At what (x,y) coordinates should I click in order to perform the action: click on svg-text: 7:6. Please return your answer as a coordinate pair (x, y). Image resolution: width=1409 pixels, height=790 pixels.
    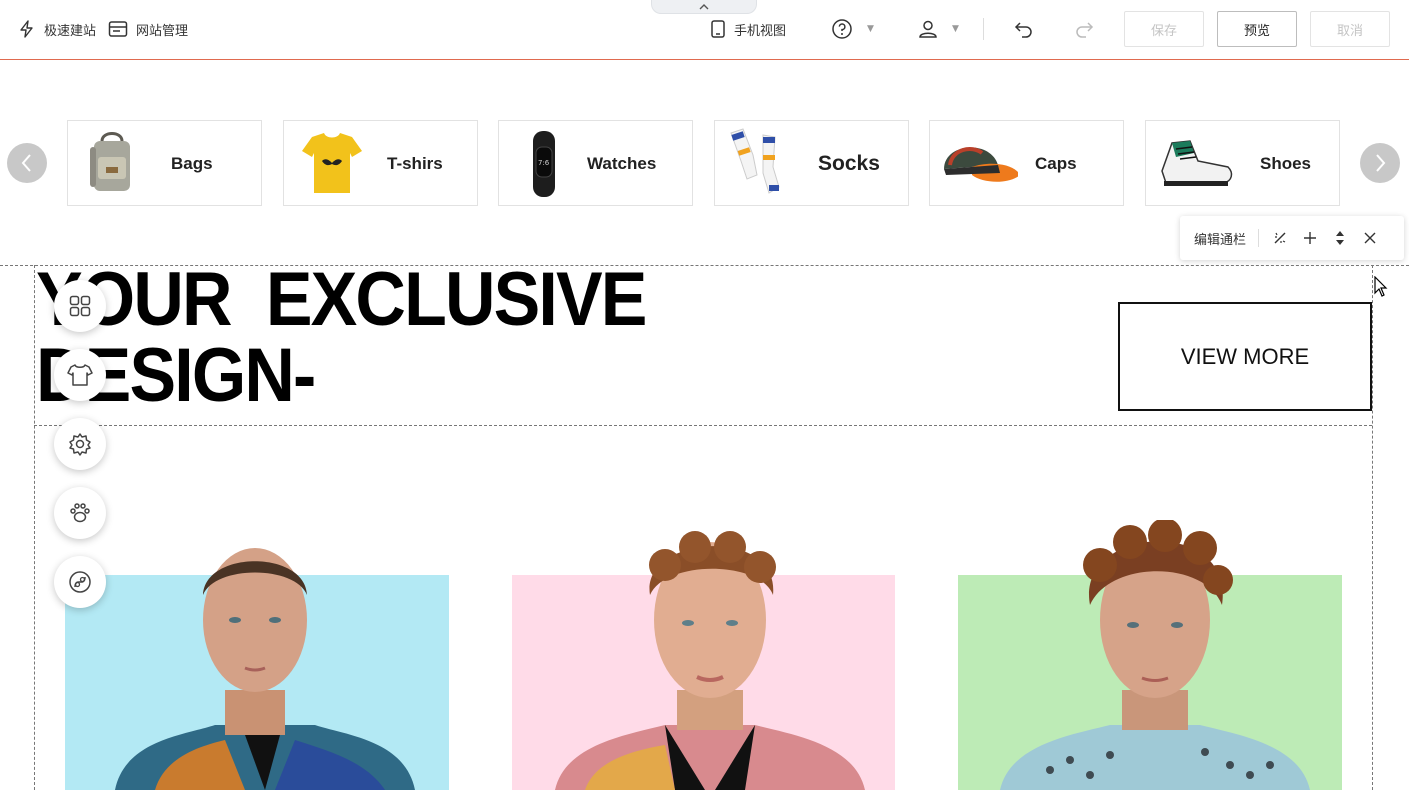
    Looking at the image, I should click on (544, 163).